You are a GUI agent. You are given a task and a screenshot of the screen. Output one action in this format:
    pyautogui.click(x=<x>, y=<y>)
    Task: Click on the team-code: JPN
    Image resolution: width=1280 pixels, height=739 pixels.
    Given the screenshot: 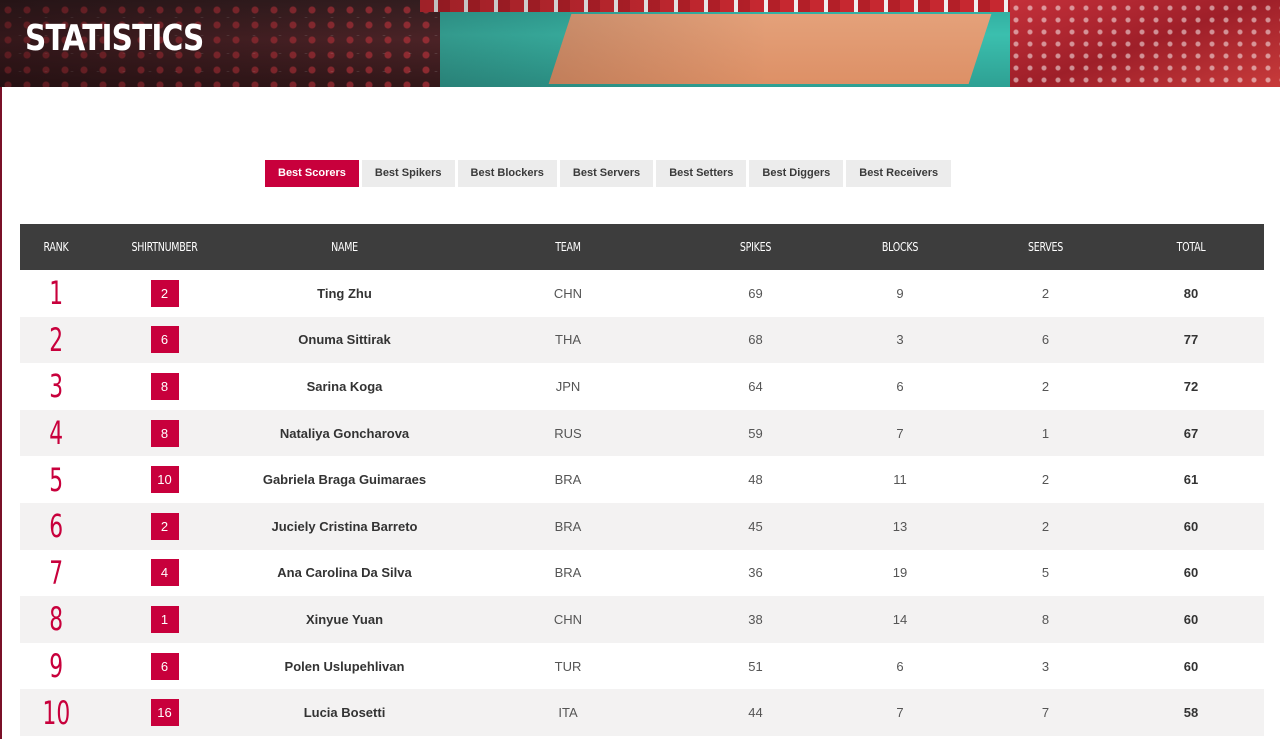 What is the action you would take?
    pyautogui.click(x=568, y=386)
    